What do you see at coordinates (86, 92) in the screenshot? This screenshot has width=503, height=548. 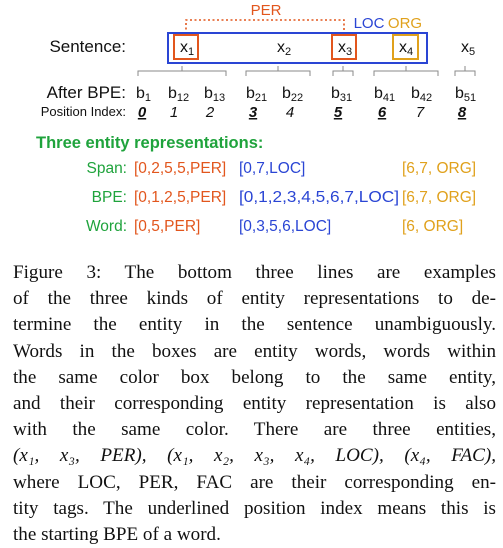 I see `after-bpe-label: After BPE:` at bounding box center [86, 92].